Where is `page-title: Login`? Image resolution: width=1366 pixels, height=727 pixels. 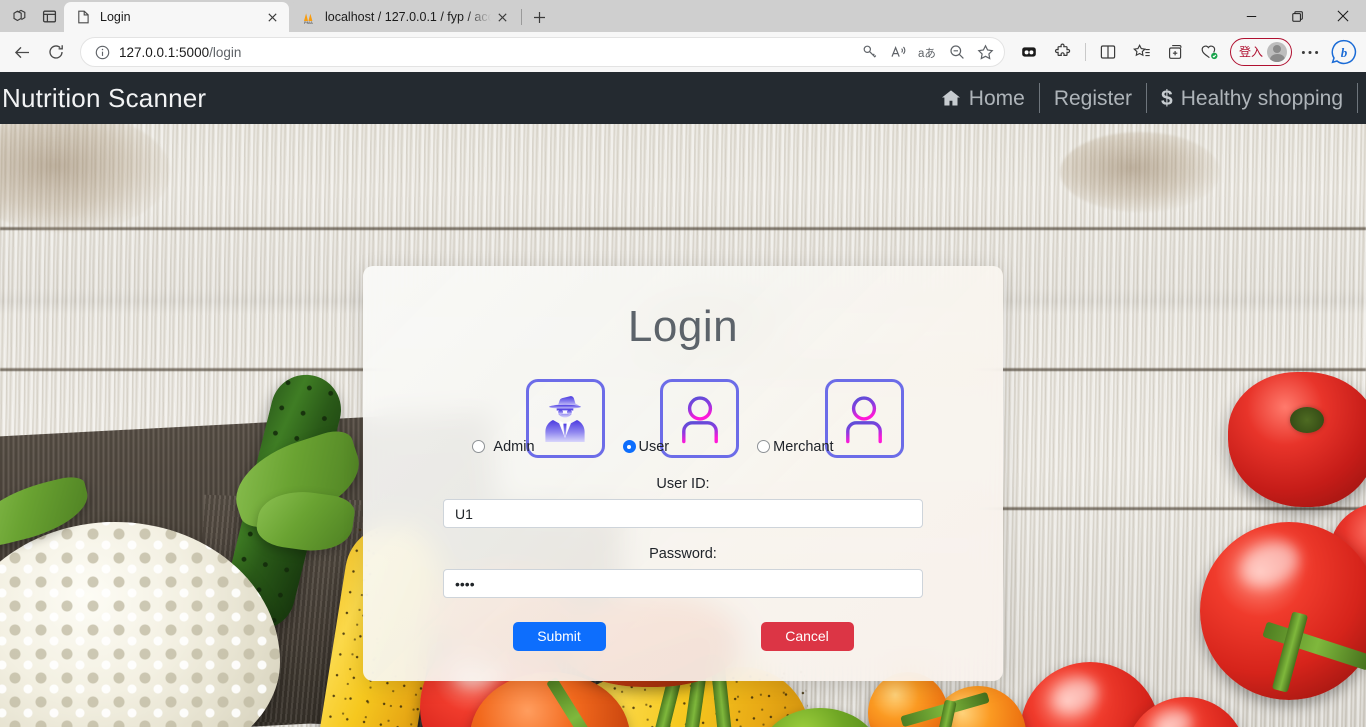 page-title: Login is located at coordinates (683, 326).